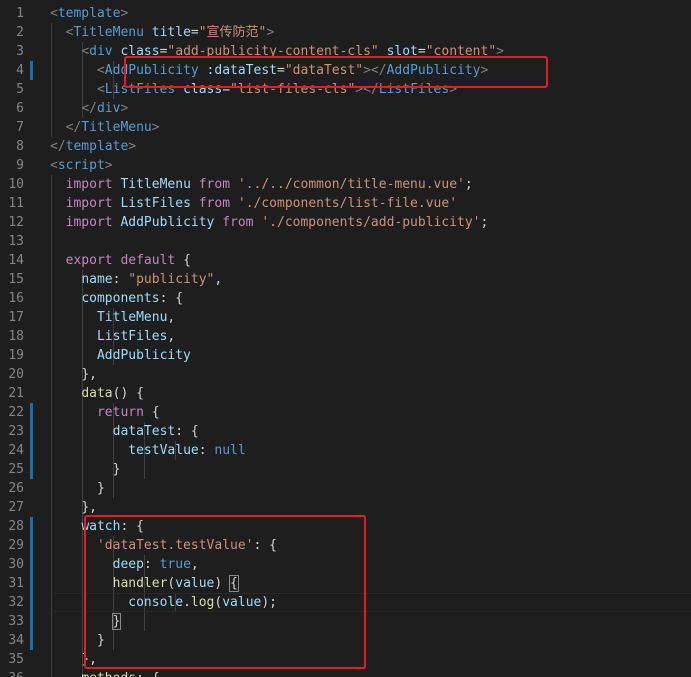 Image resolution: width=691 pixels, height=677 pixels. I want to click on line-number: 17, so click(16, 317).